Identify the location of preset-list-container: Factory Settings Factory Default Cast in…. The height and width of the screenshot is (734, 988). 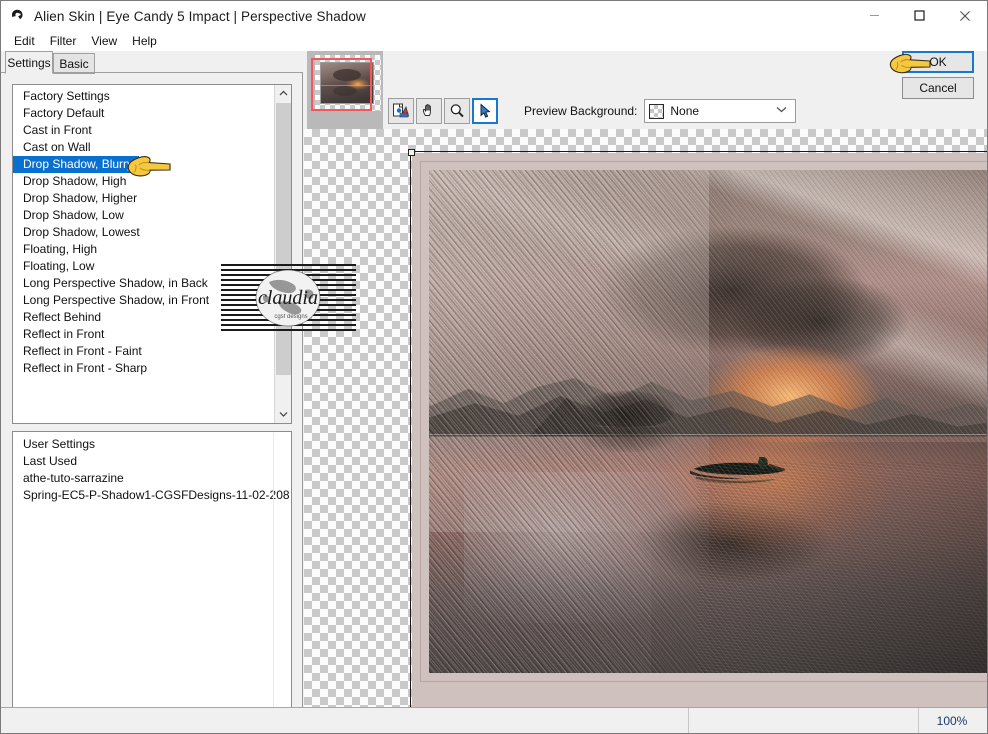
(152, 254).